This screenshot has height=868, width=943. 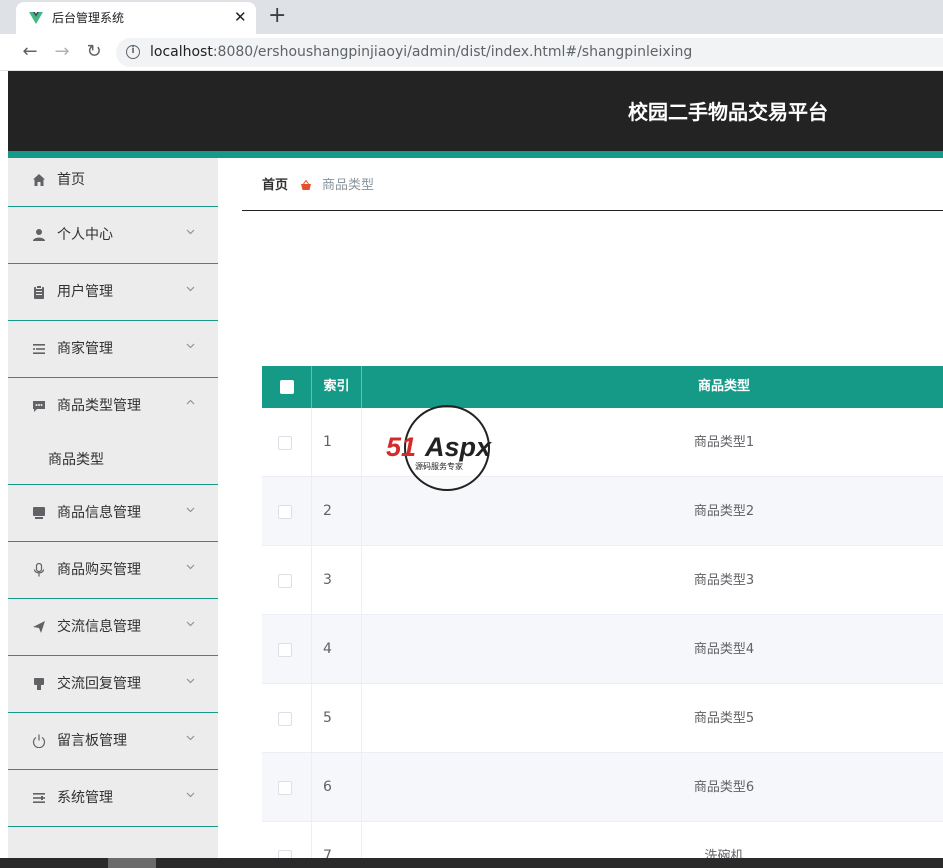 What do you see at coordinates (76, 460) in the screenshot?
I see `submenu-item-product-type: 商品类型` at bounding box center [76, 460].